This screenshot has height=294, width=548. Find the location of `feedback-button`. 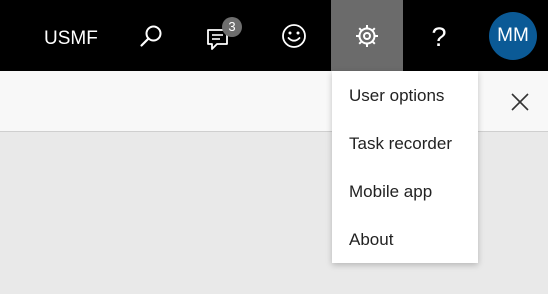

feedback-button is located at coordinates (294, 35).